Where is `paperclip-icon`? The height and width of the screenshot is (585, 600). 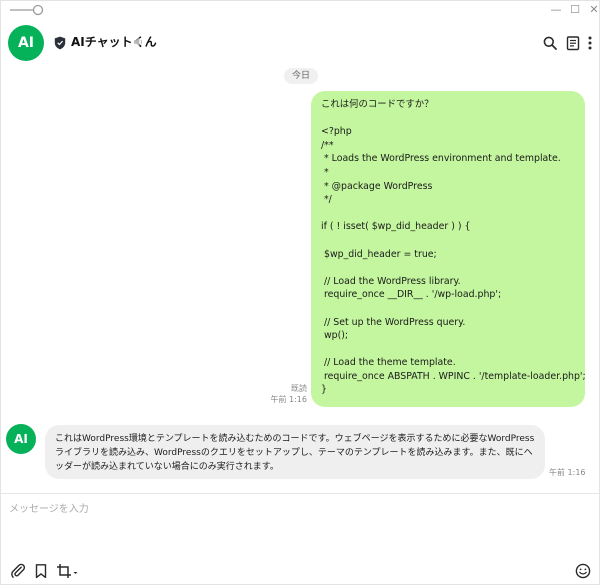 paperclip-icon is located at coordinates (18, 571).